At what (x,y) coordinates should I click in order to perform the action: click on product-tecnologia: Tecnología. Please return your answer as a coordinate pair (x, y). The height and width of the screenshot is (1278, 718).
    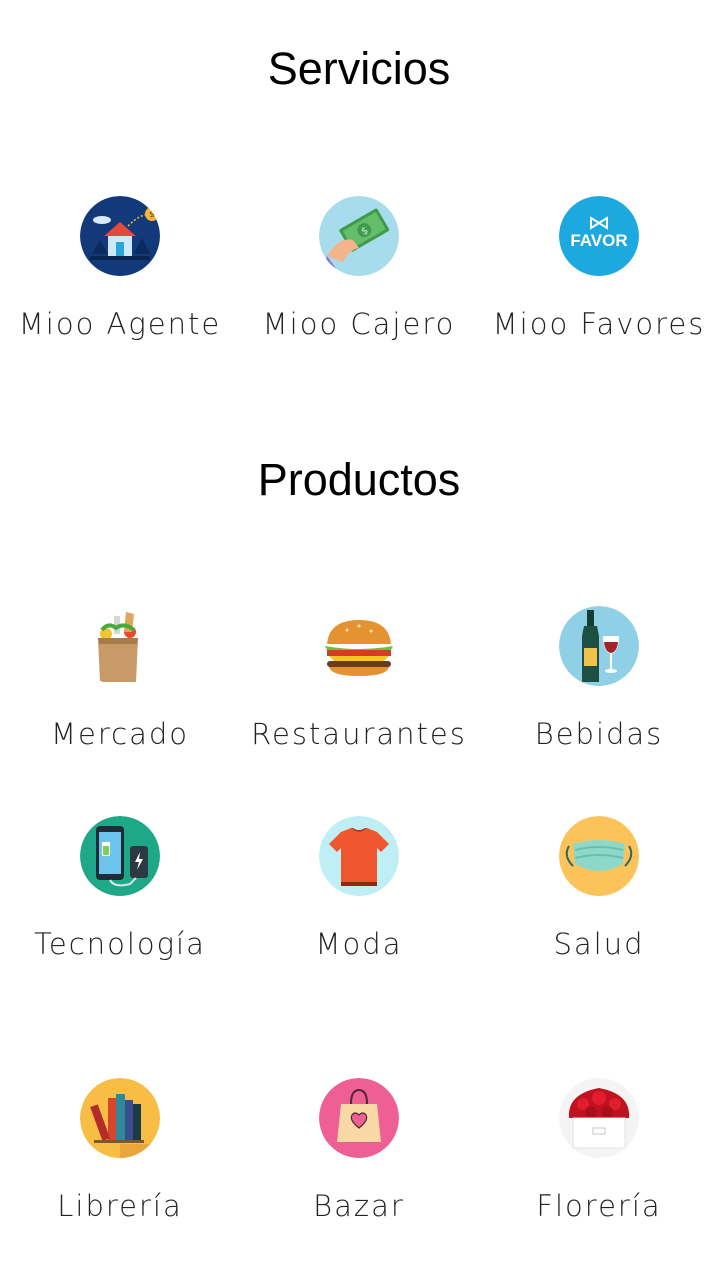
    Looking at the image, I should click on (120, 887).